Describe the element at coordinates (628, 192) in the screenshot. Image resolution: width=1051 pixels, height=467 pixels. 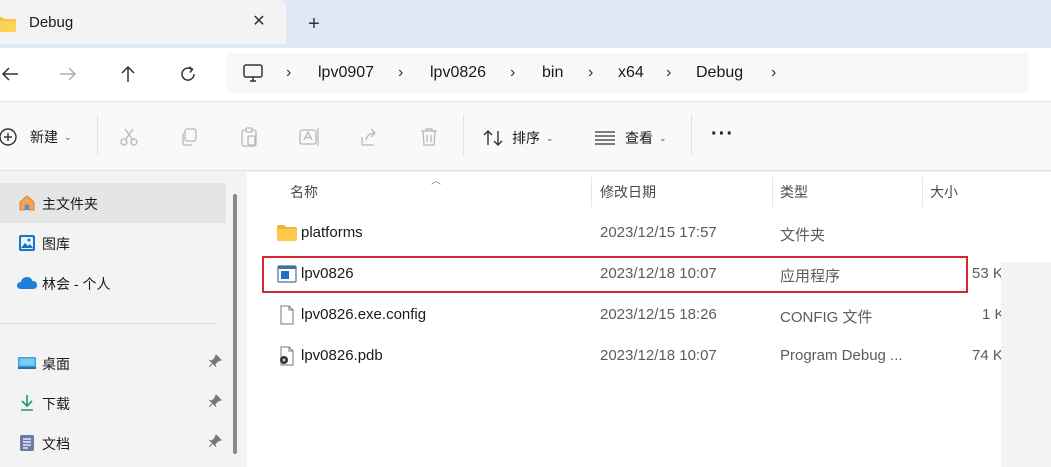
I see `column-header-date: 修改日期` at that location.